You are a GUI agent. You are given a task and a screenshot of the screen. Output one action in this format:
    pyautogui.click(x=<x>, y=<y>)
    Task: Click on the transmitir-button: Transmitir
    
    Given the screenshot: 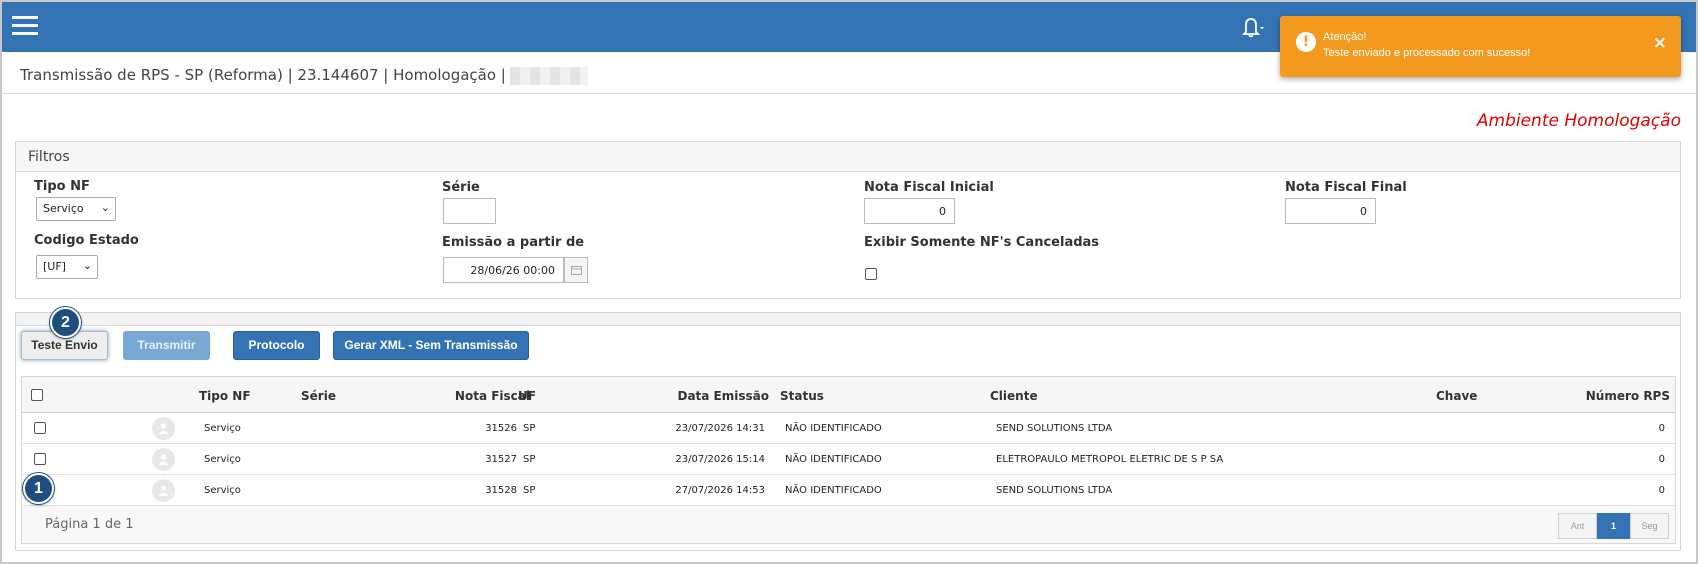 What is the action you would take?
    pyautogui.click(x=166, y=345)
    